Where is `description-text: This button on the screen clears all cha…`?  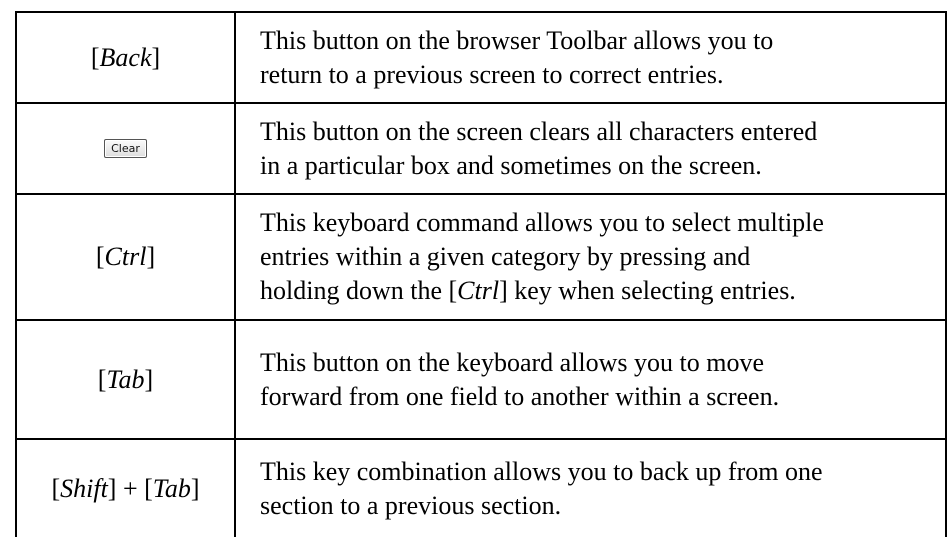
description-text: This button on the screen clears all cha… is located at coordinates (539, 148).